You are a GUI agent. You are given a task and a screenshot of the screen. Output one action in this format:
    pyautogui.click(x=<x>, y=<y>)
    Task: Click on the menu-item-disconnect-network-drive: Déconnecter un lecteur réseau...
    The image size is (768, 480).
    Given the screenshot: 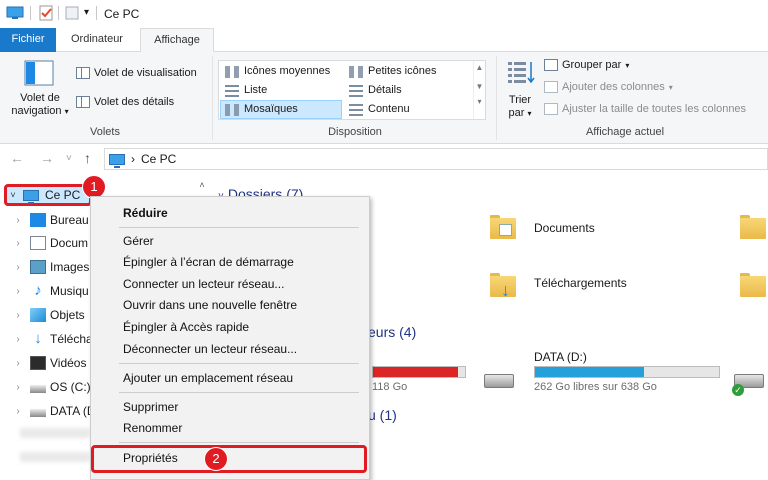 What is the action you would take?
    pyautogui.click(x=210, y=349)
    